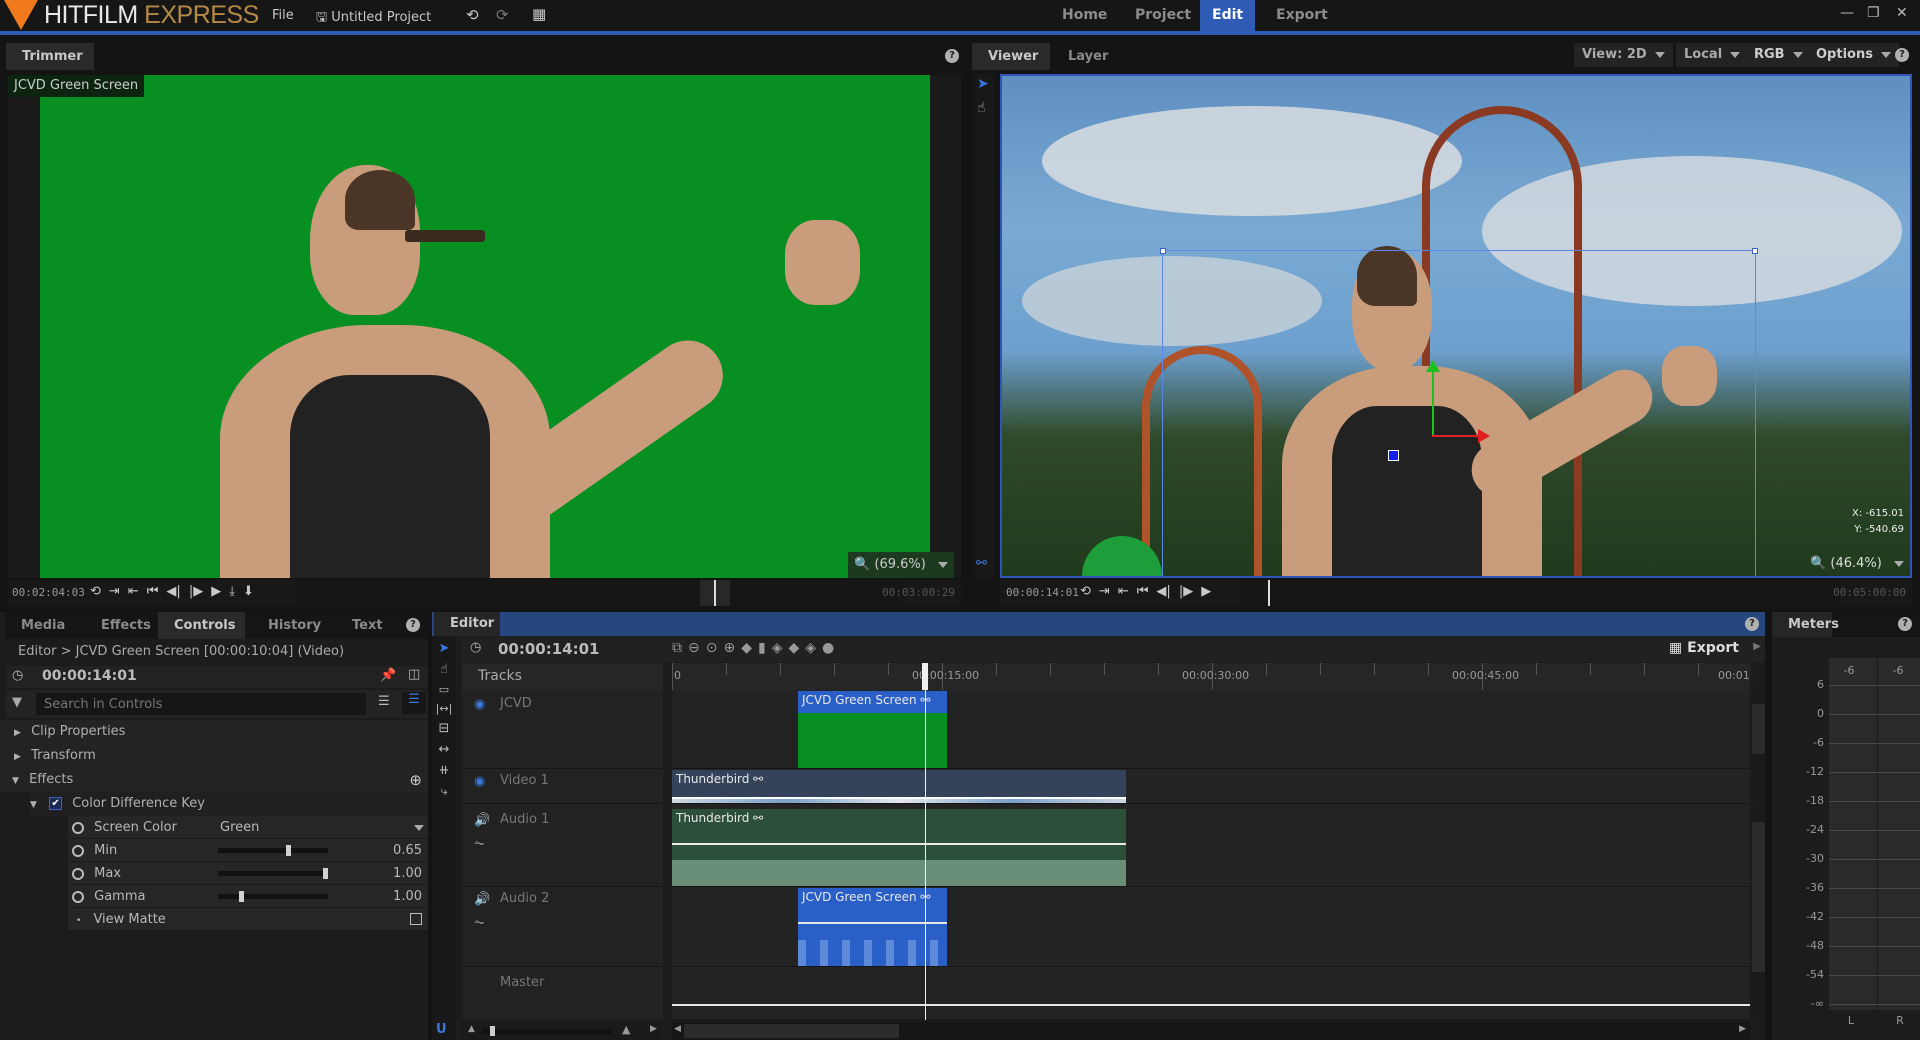  What do you see at coordinates (1758, 914) in the screenshot?
I see `audio-tracks-scrollbar` at bounding box center [1758, 914].